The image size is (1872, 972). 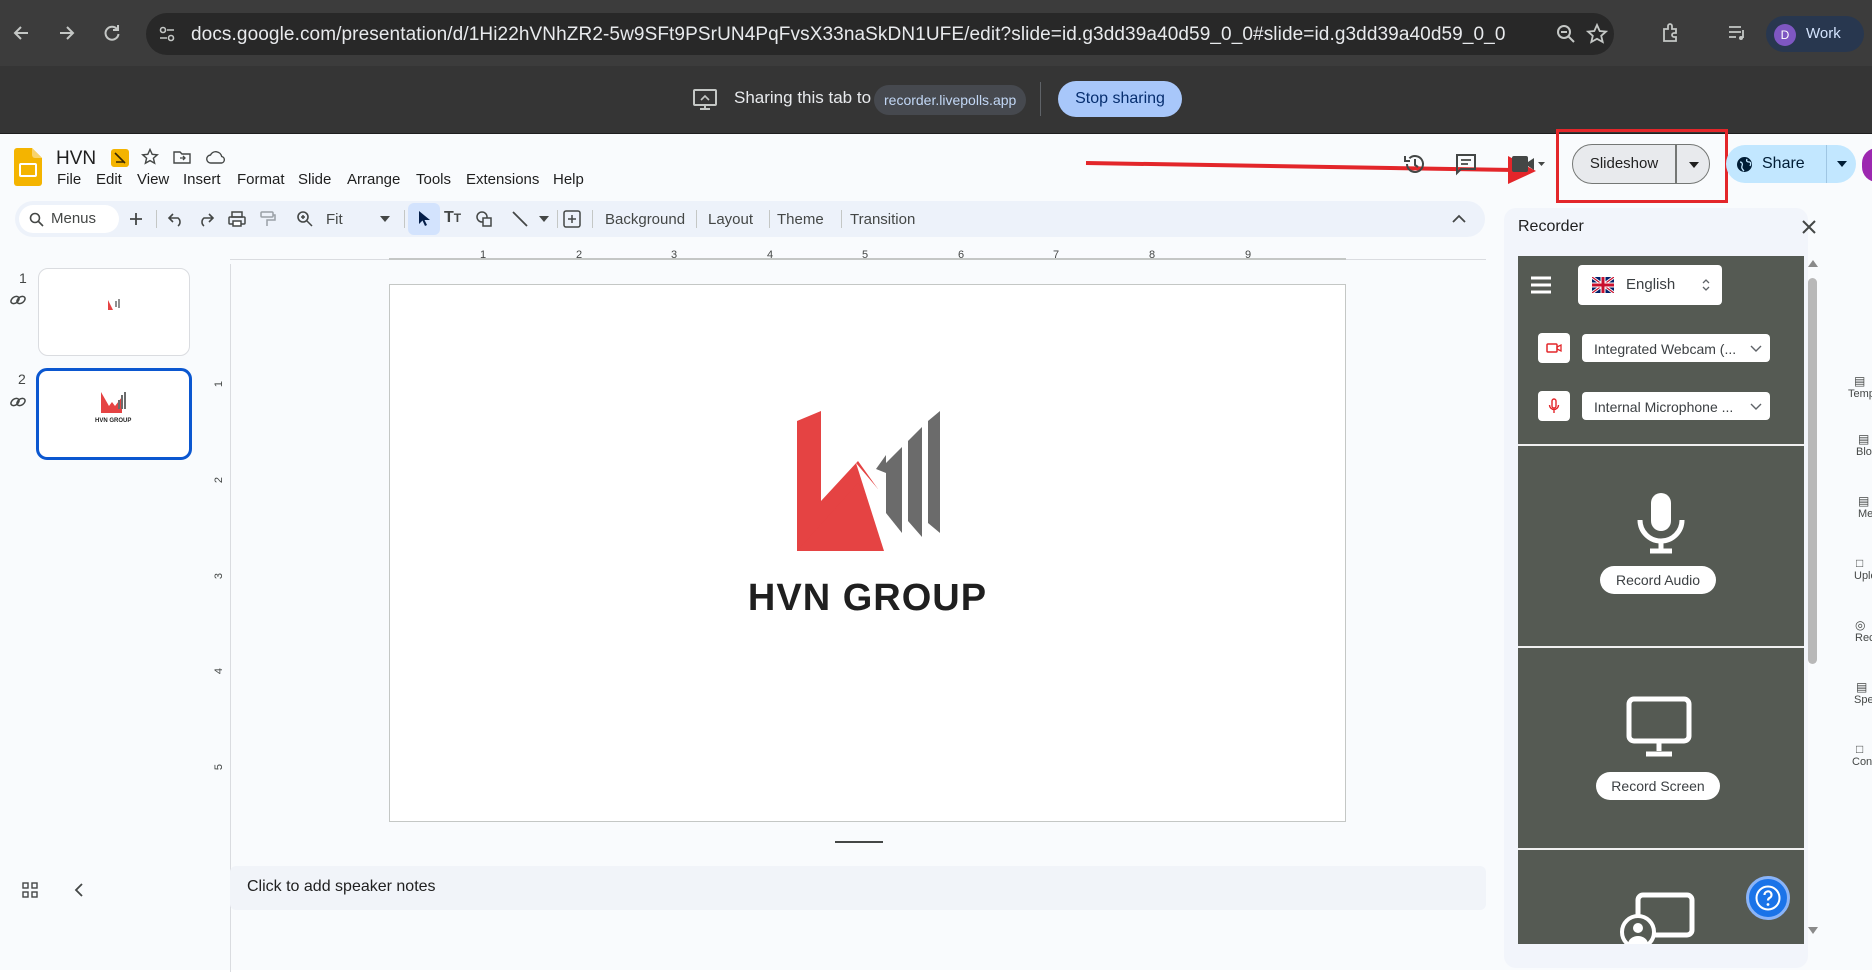 I want to click on shortcut-icon, so click(x=120, y=158).